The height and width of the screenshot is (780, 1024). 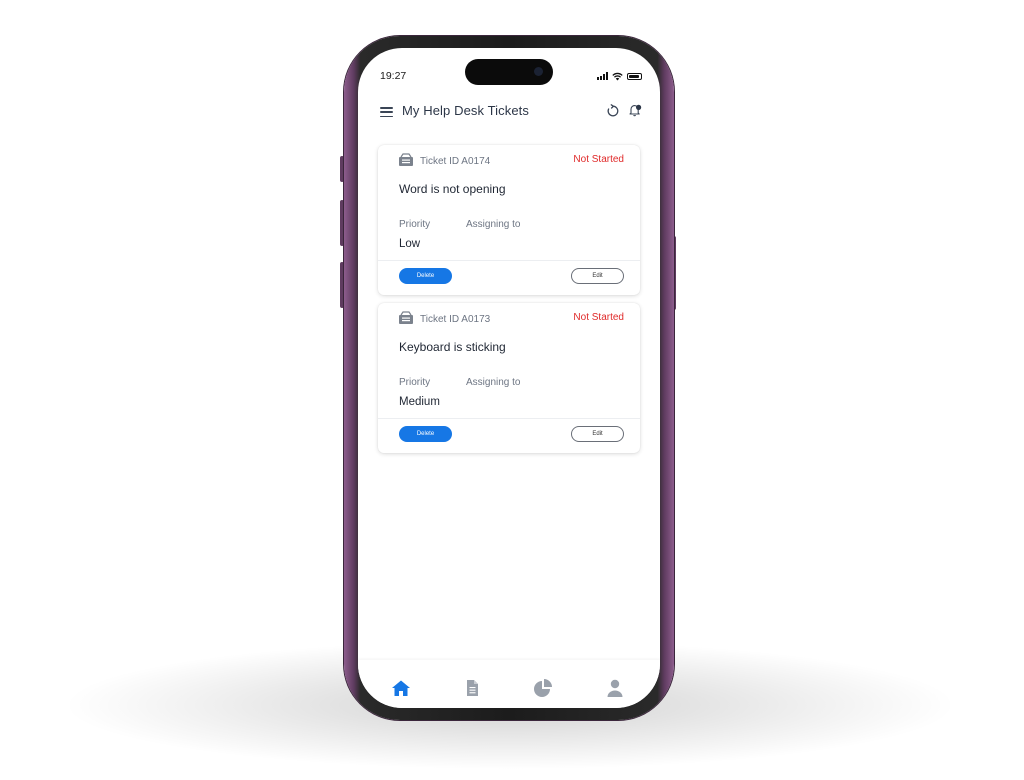 I want to click on ticket-id: Ticket ID A0174, so click(x=455, y=161).